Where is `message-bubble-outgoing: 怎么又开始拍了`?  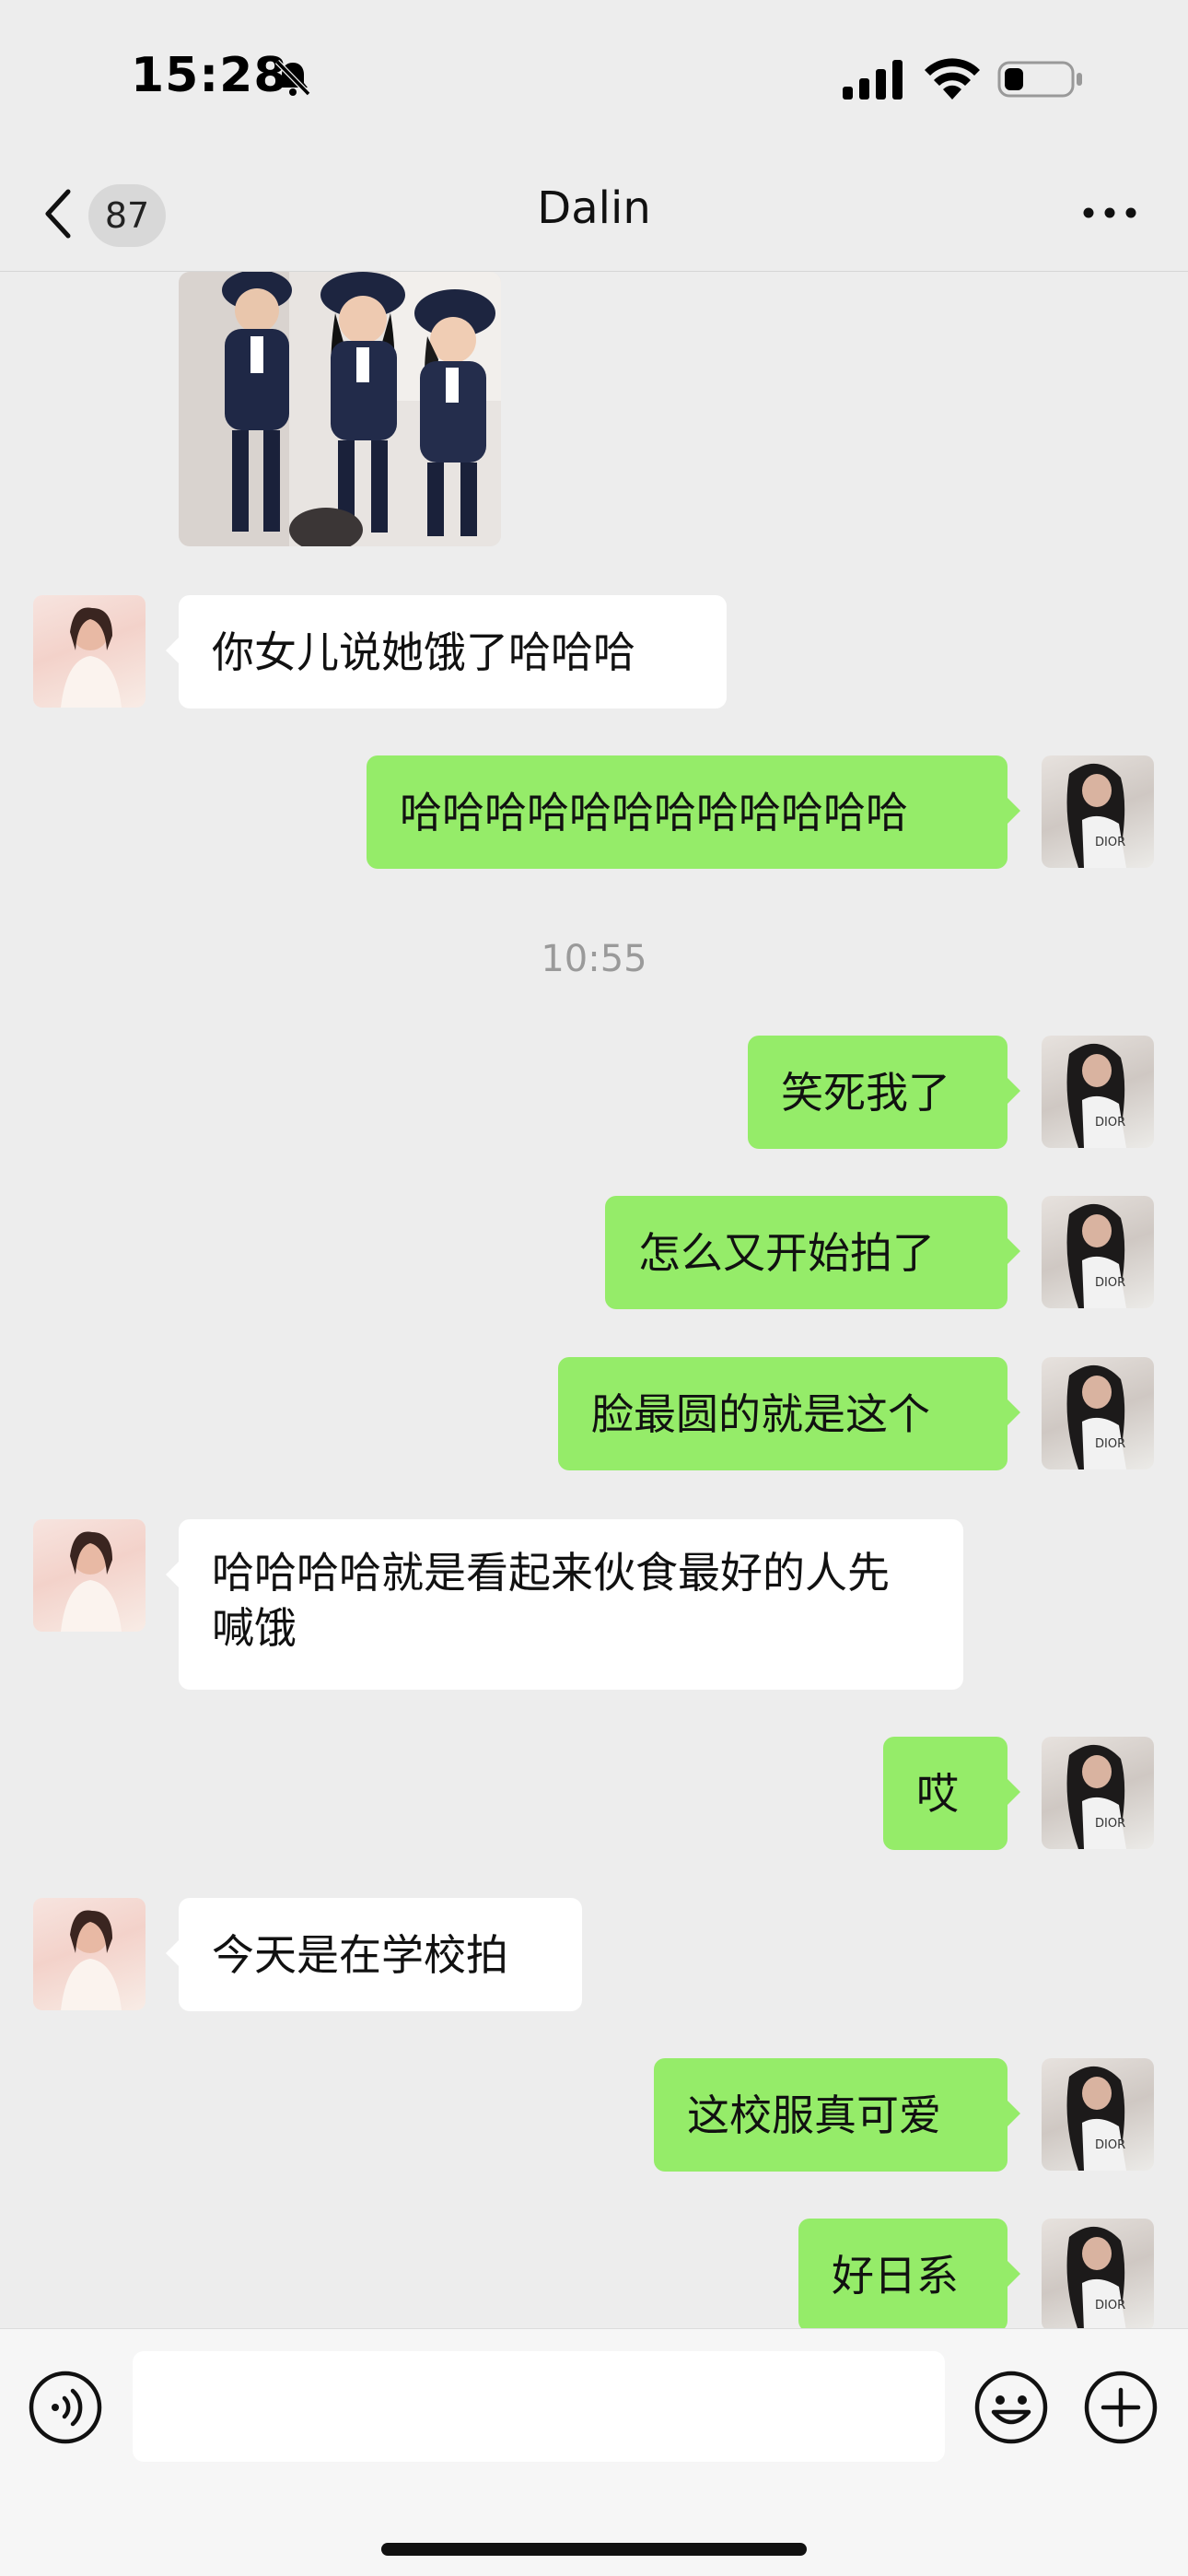 message-bubble-outgoing: 怎么又开始拍了 is located at coordinates (812, 1253).